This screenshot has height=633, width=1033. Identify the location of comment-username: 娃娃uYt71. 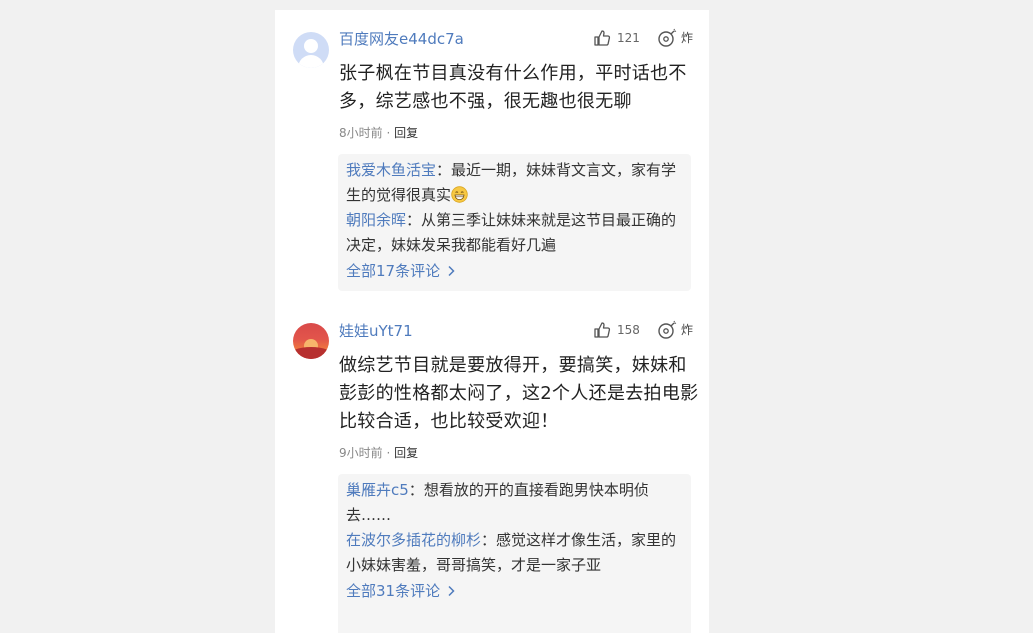
(376, 331).